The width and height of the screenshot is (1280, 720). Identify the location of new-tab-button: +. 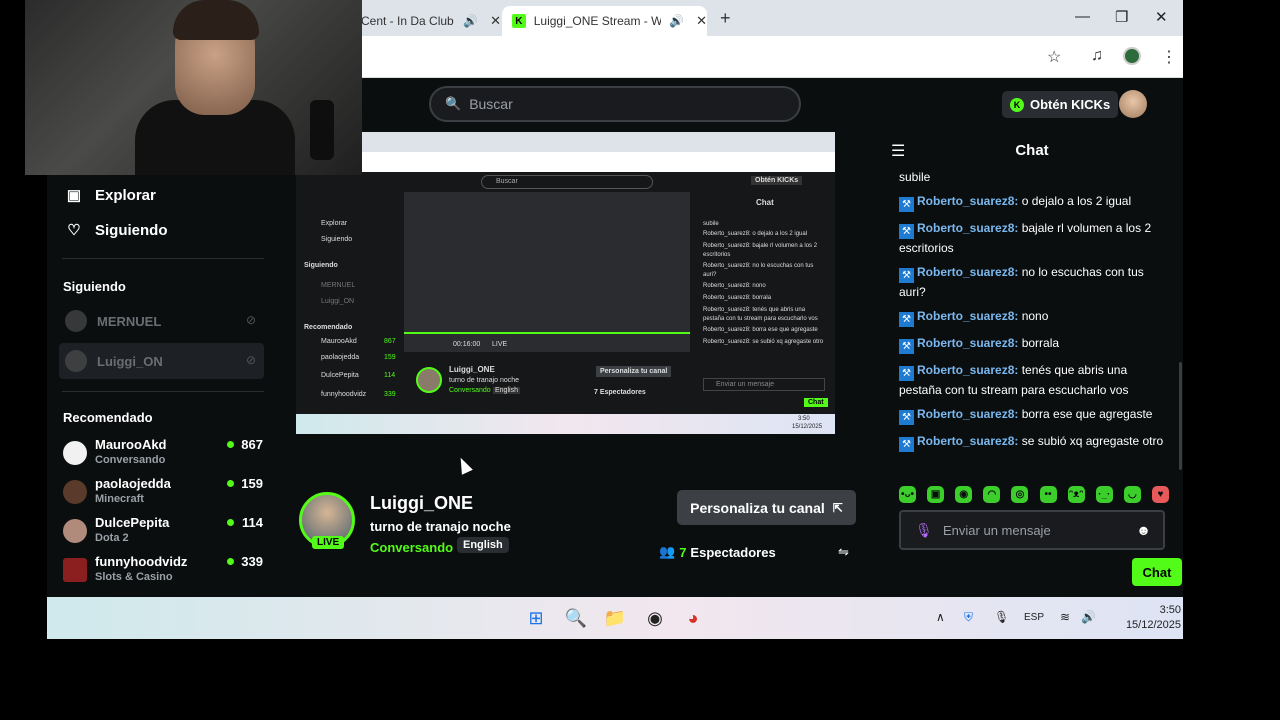
(725, 18).